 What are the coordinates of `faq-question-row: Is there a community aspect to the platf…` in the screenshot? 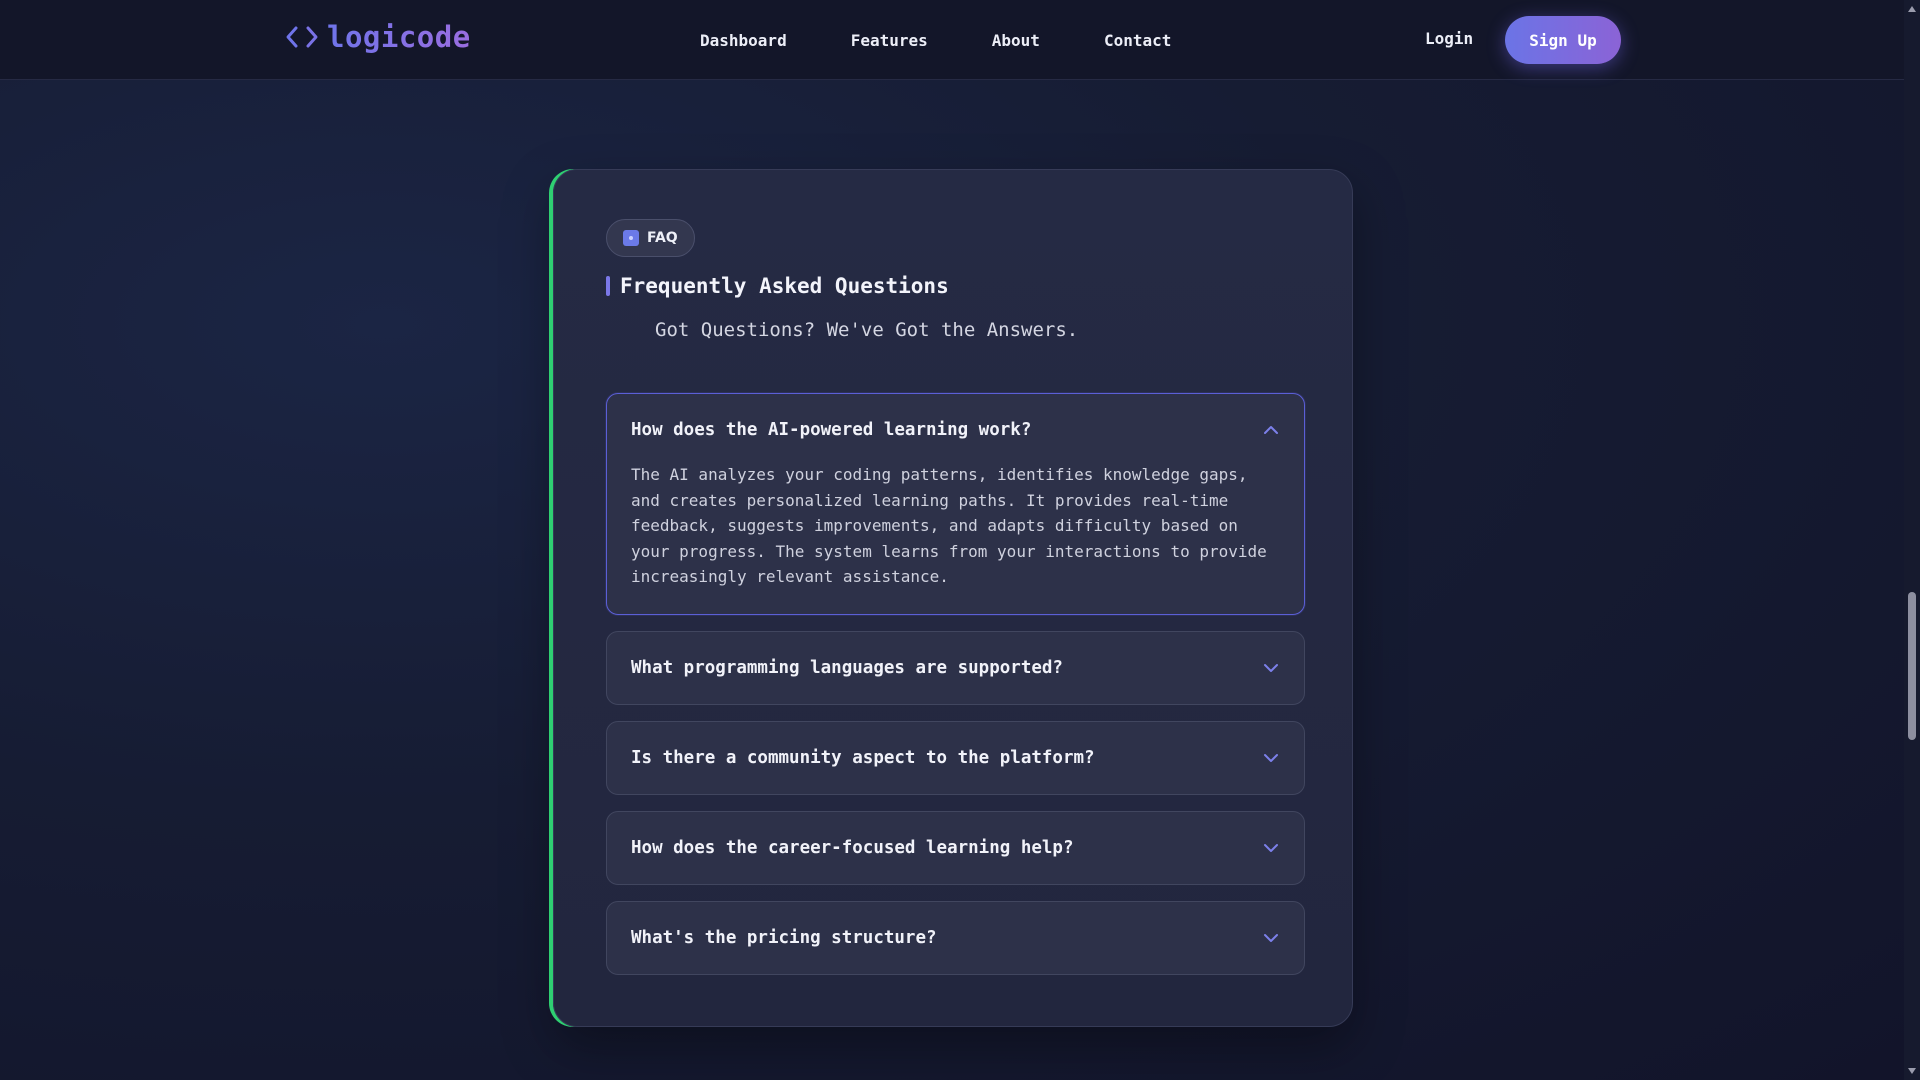 It's located at (955, 758).